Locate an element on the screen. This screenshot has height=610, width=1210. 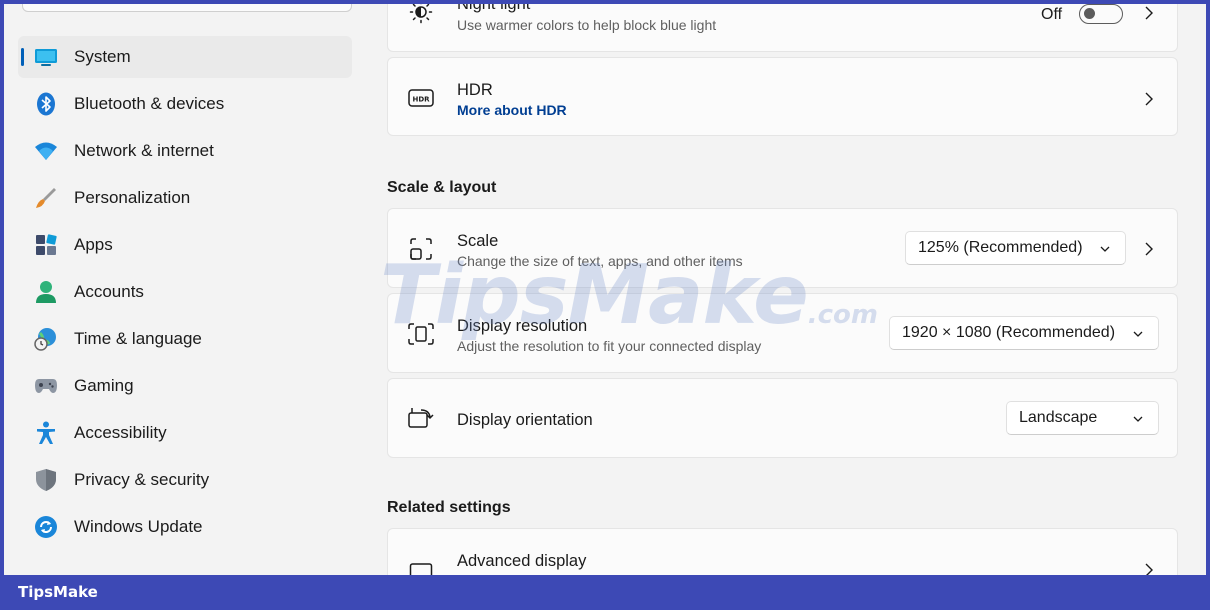
footer-bar: TipsMake is located at coordinates (605, 592).